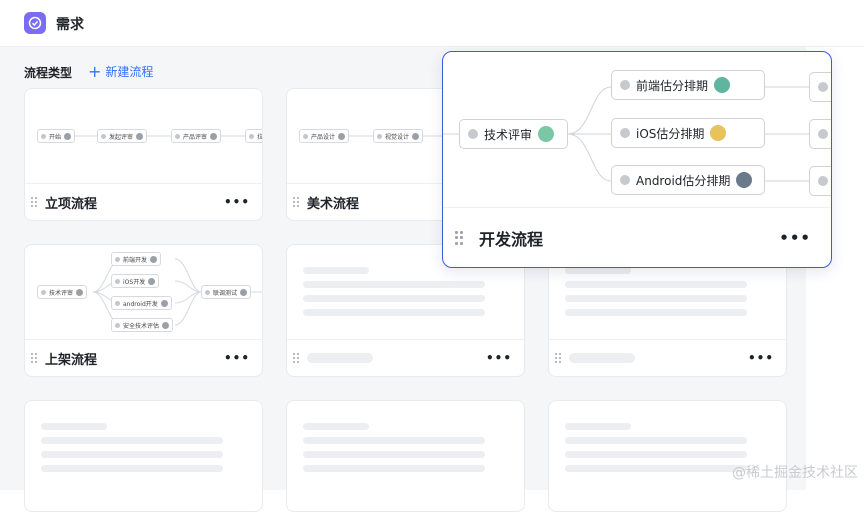  I want to click on card-title: 美术流程, so click(333, 204).